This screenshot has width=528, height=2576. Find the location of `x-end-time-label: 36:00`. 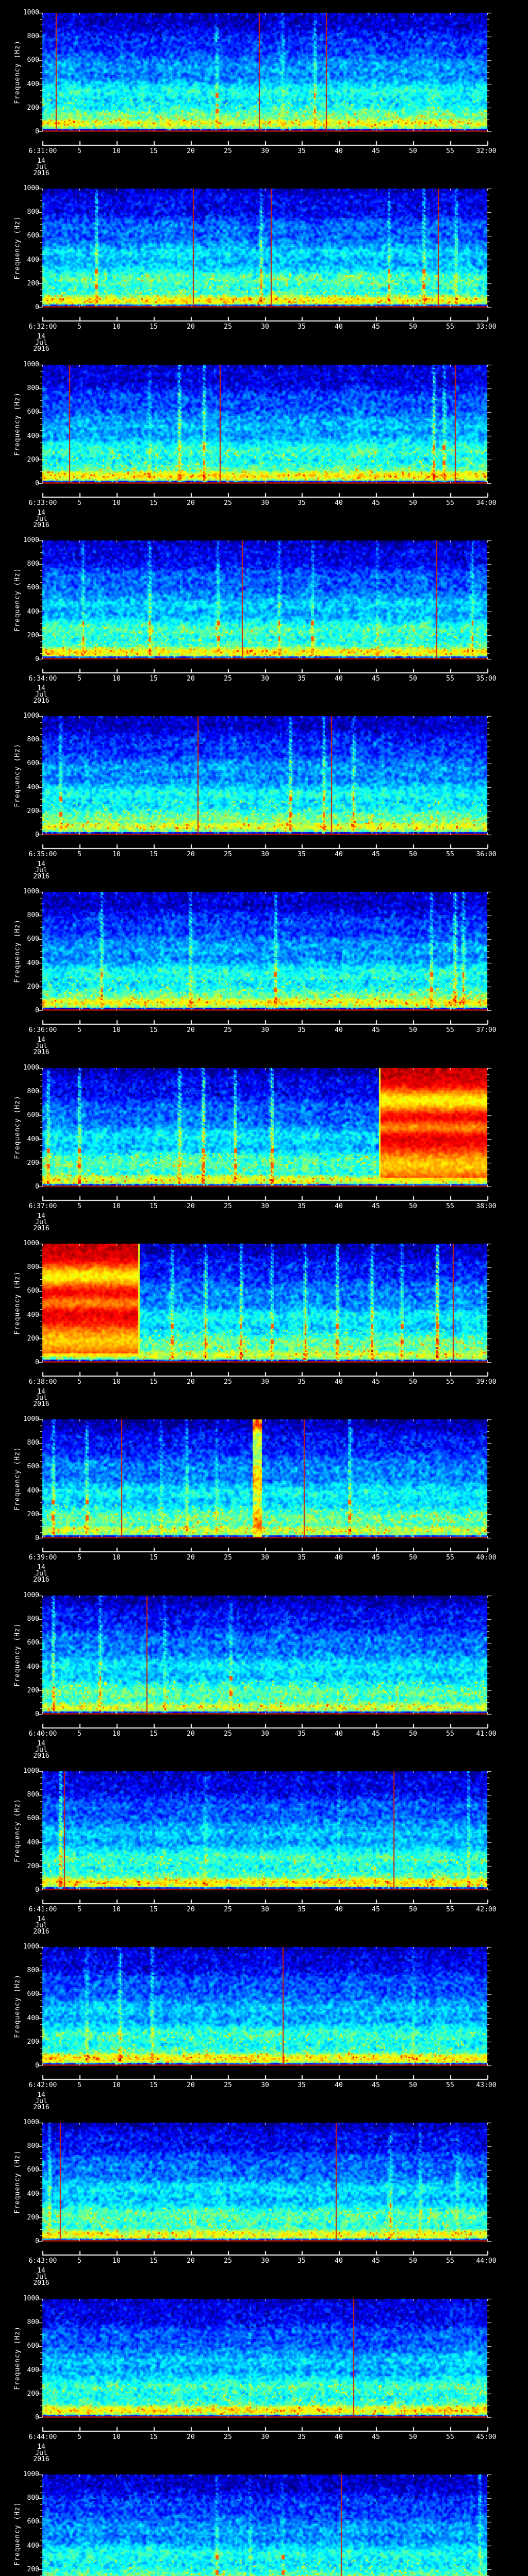

x-end-time-label: 36:00 is located at coordinates (486, 855).